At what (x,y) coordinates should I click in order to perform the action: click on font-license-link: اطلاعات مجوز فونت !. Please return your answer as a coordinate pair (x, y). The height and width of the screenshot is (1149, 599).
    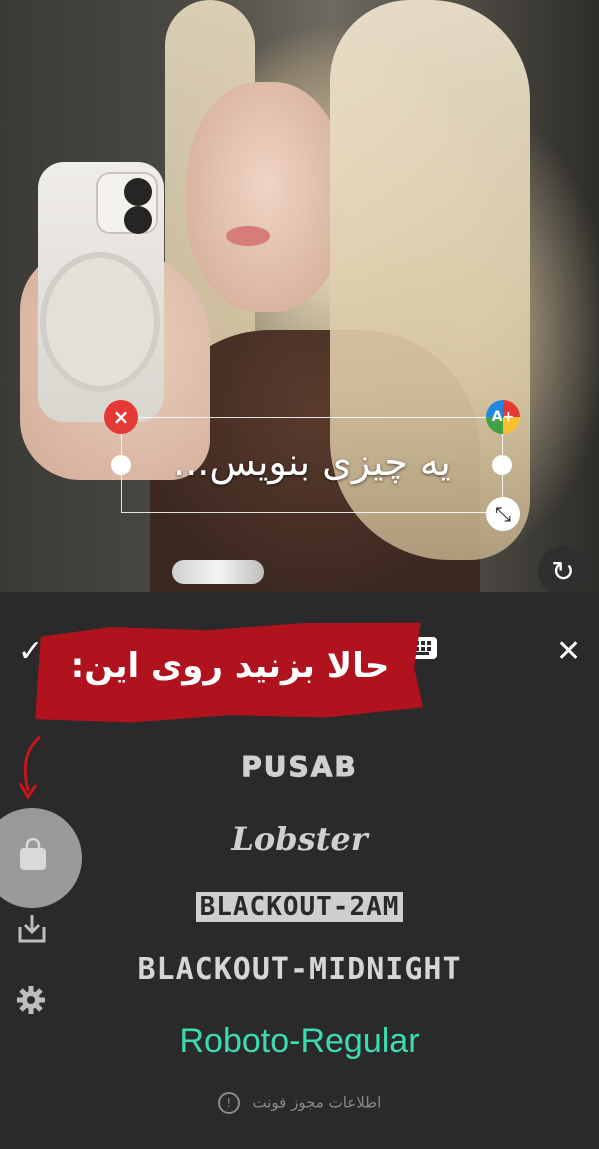
    Looking at the image, I should click on (299, 1103).